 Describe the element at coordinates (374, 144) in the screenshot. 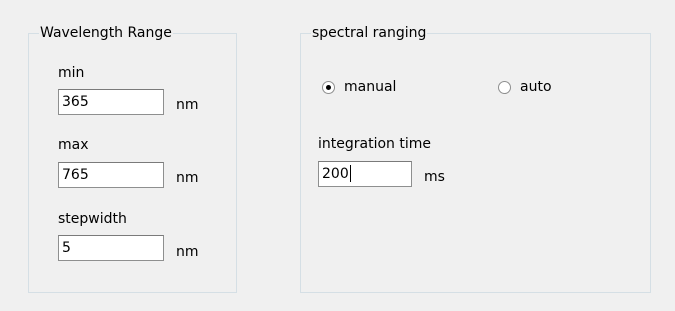

I see `integration-time-label: integration time` at that location.